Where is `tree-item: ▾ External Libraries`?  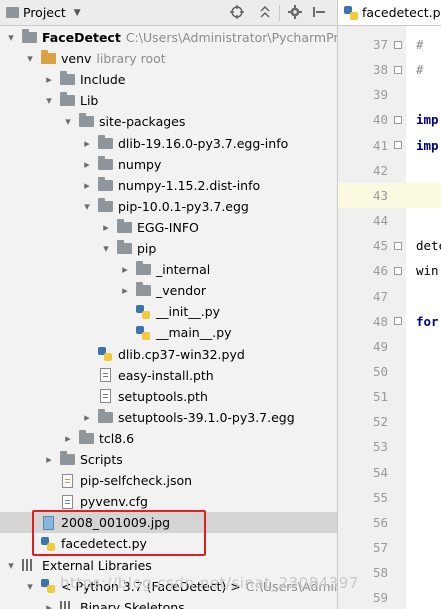 tree-item: ▾ External Libraries is located at coordinates (168, 565).